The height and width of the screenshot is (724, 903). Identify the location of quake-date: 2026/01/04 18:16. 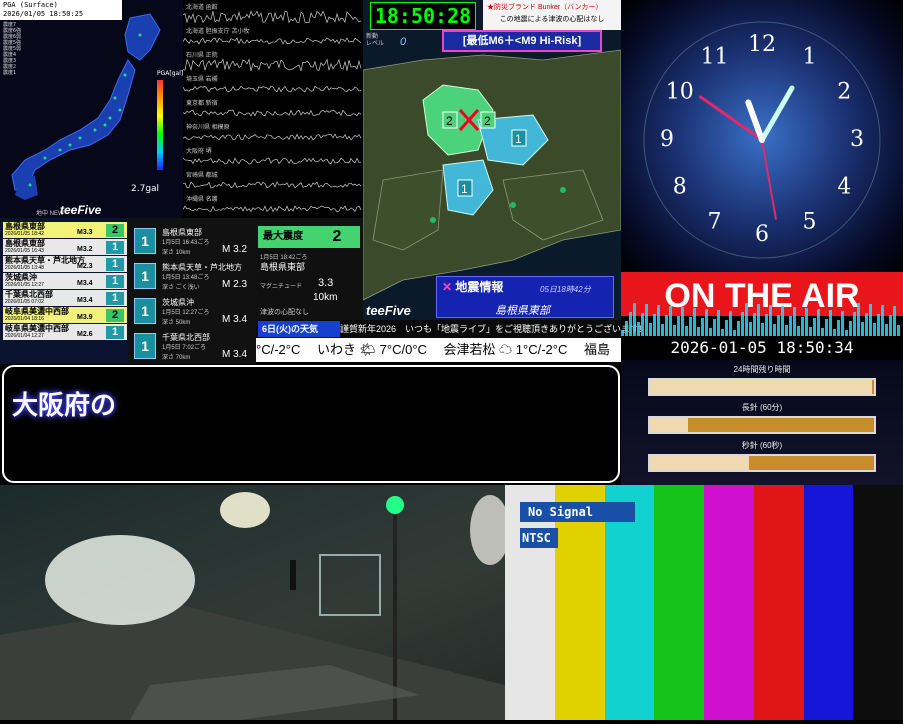
(24, 319).